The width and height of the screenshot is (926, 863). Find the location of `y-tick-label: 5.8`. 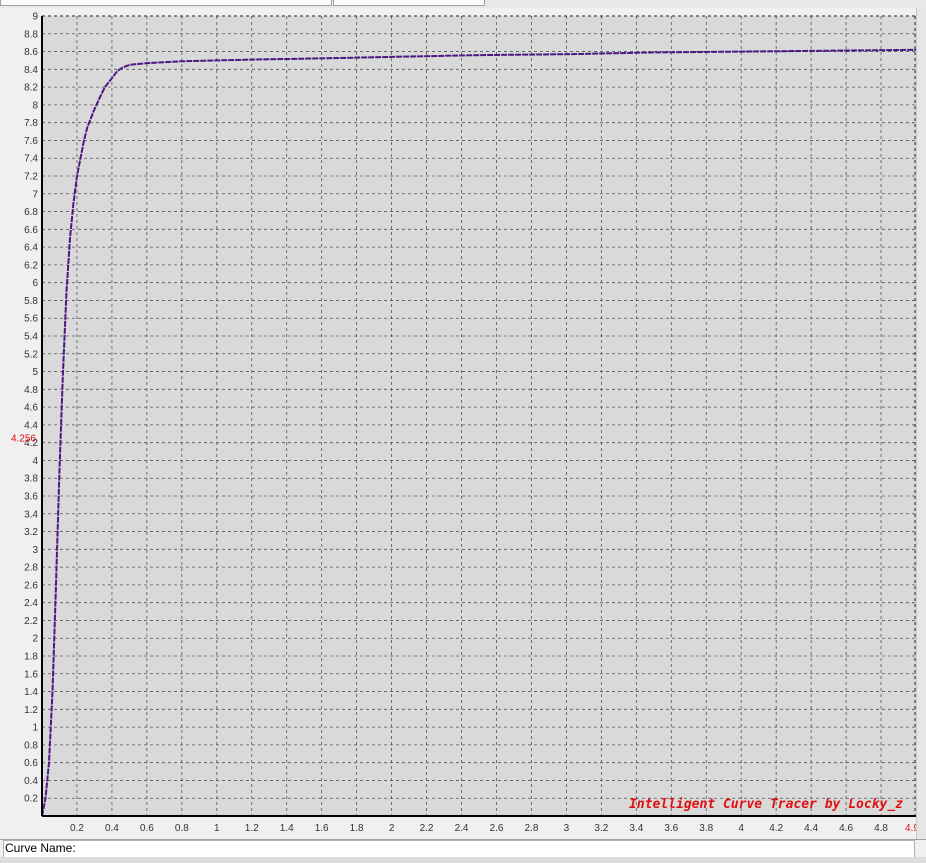

y-tick-label: 5.8 is located at coordinates (31, 301).